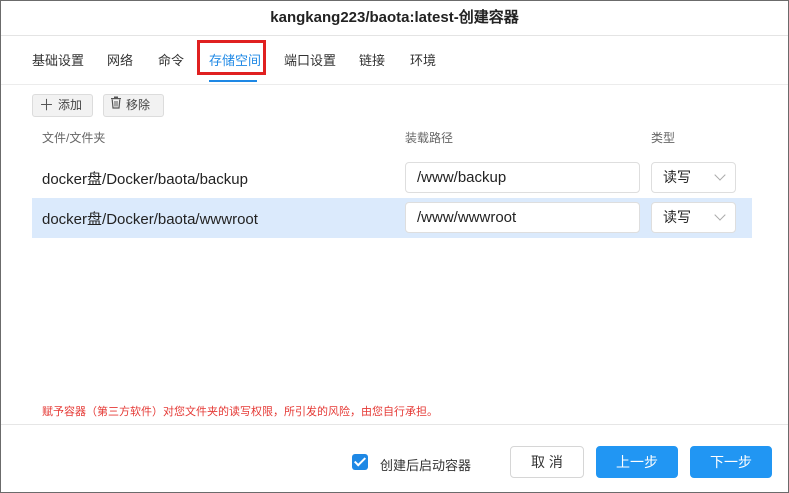 Image resolution: width=789 pixels, height=493 pixels. Describe the element at coordinates (120, 61) in the screenshot. I see `tab-network: 网络` at that location.